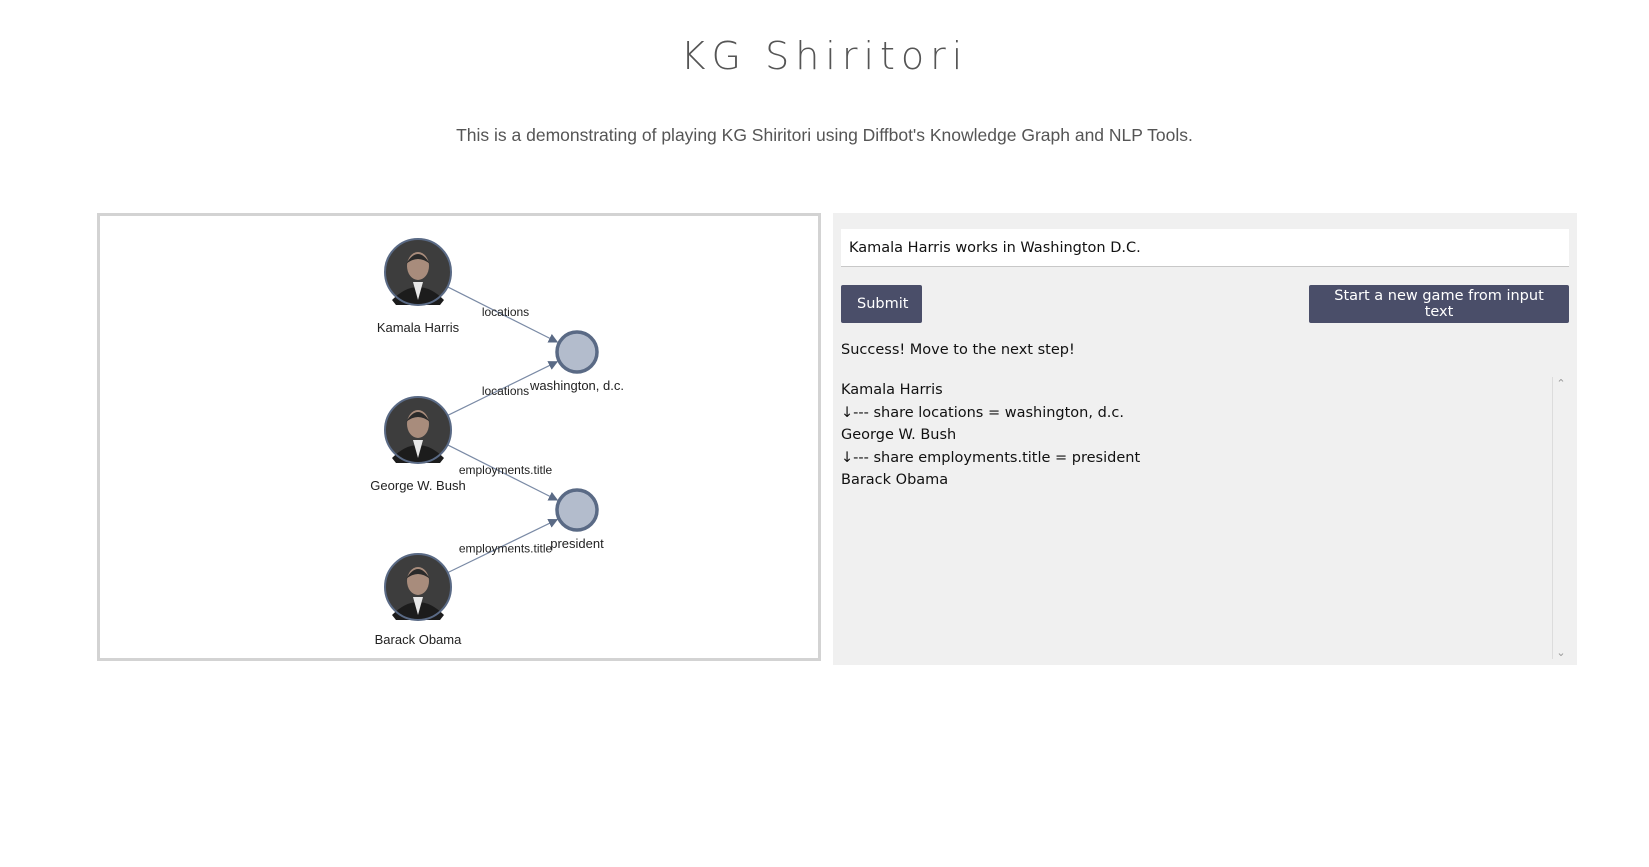  What do you see at coordinates (1439, 304) in the screenshot?
I see `new-game-button: Start a new game from input text` at bounding box center [1439, 304].